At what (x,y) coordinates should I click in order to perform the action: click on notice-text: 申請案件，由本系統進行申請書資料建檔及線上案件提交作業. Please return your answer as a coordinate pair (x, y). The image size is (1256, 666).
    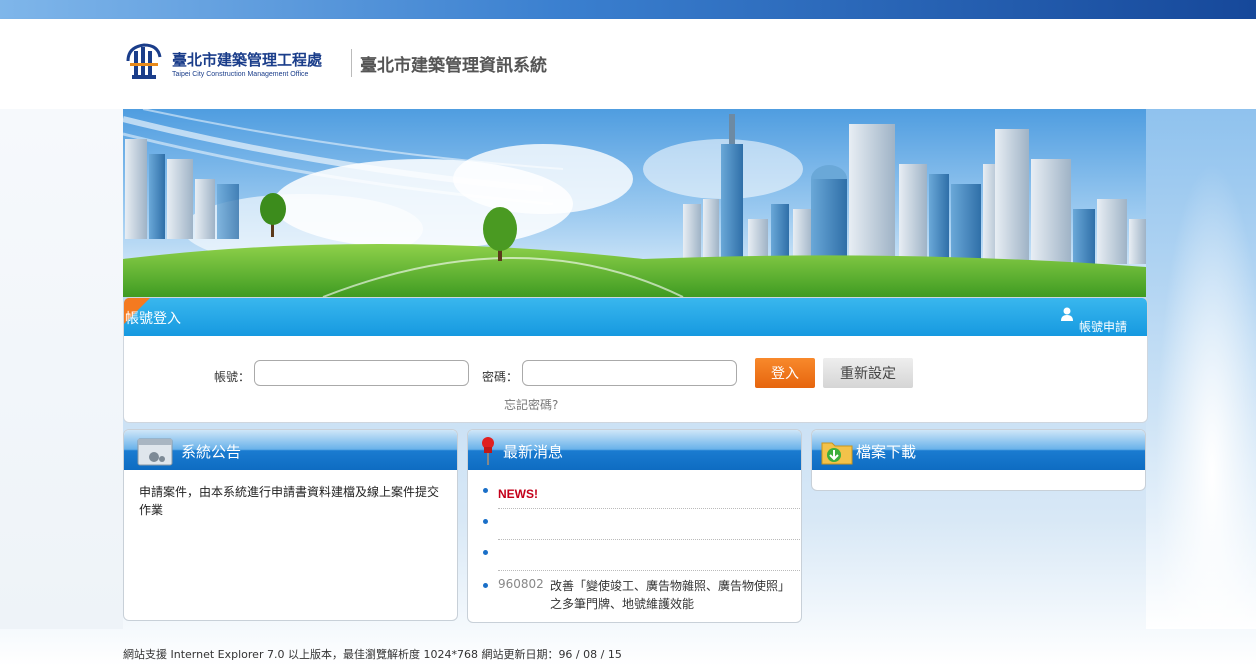
    Looking at the image, I should click on (289, 501).